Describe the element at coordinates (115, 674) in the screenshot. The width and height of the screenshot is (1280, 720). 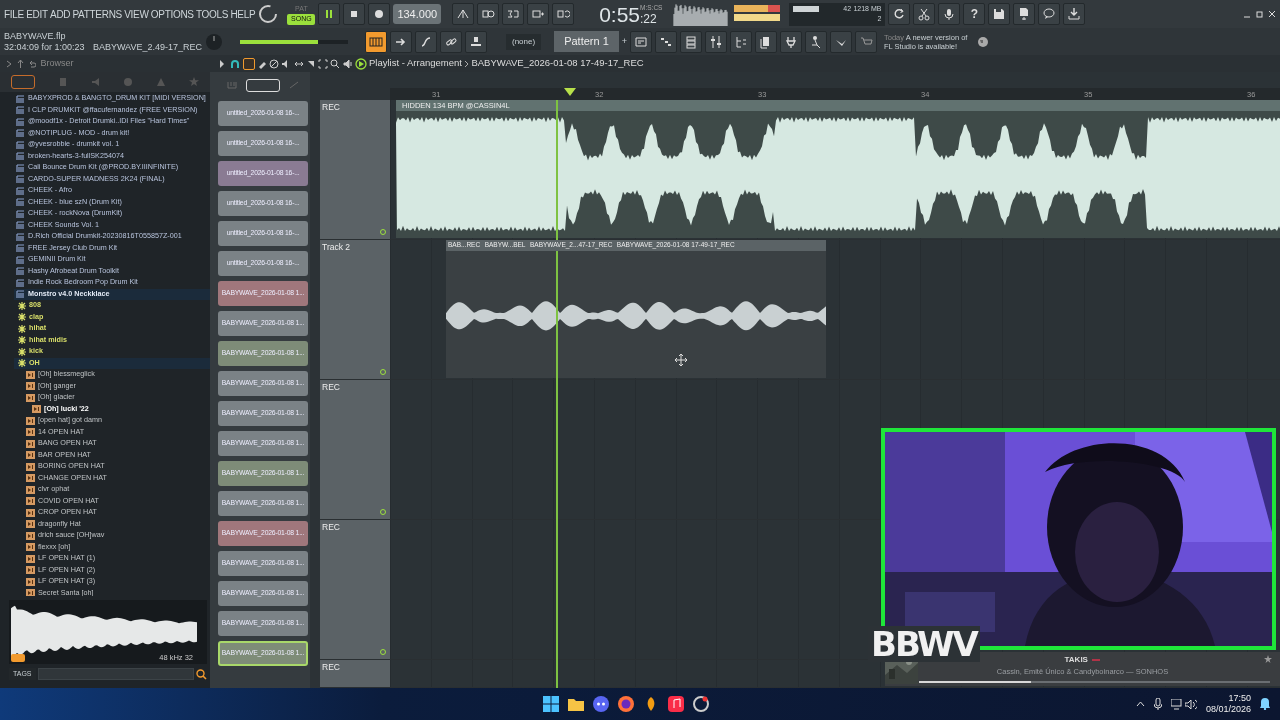
I see `tags-field` at that location.